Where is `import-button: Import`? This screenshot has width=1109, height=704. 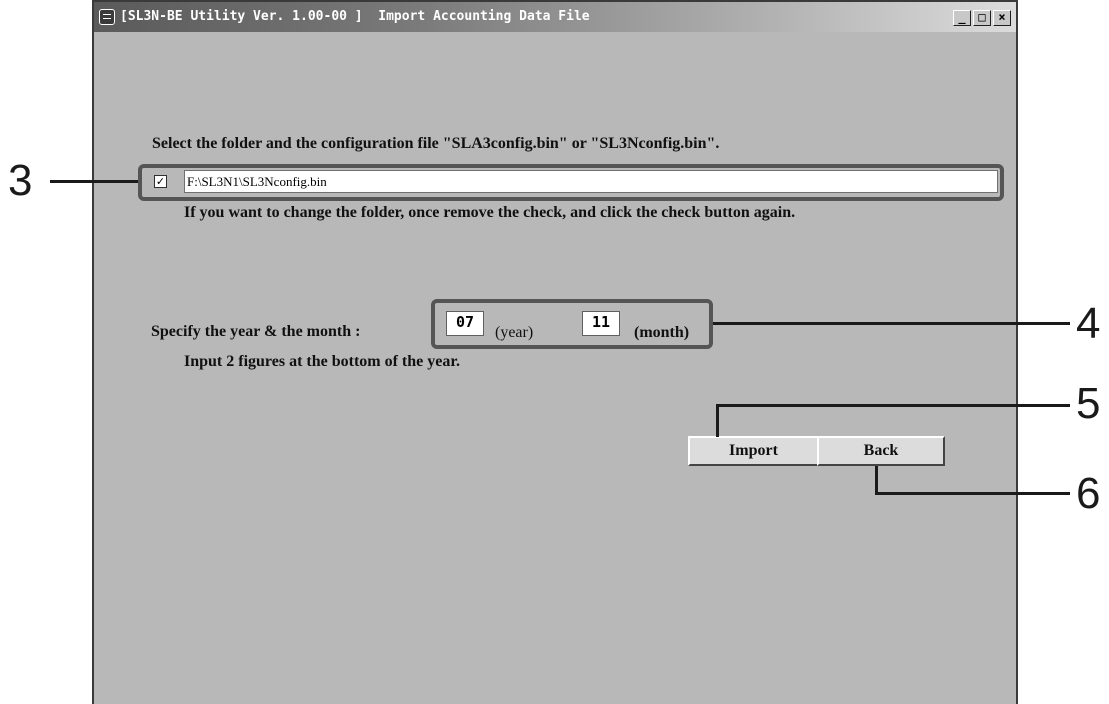
import-button: Import is located at coordinates (753, 451).